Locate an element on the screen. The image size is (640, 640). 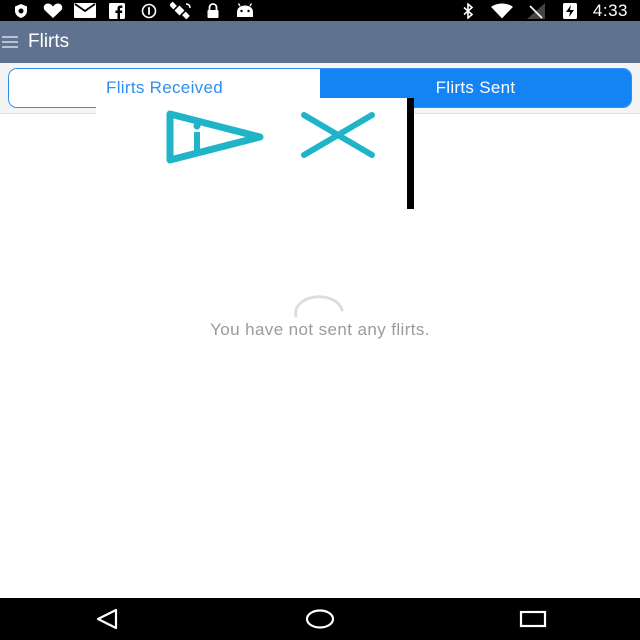
home-icon is located at coordinates (320, 619).